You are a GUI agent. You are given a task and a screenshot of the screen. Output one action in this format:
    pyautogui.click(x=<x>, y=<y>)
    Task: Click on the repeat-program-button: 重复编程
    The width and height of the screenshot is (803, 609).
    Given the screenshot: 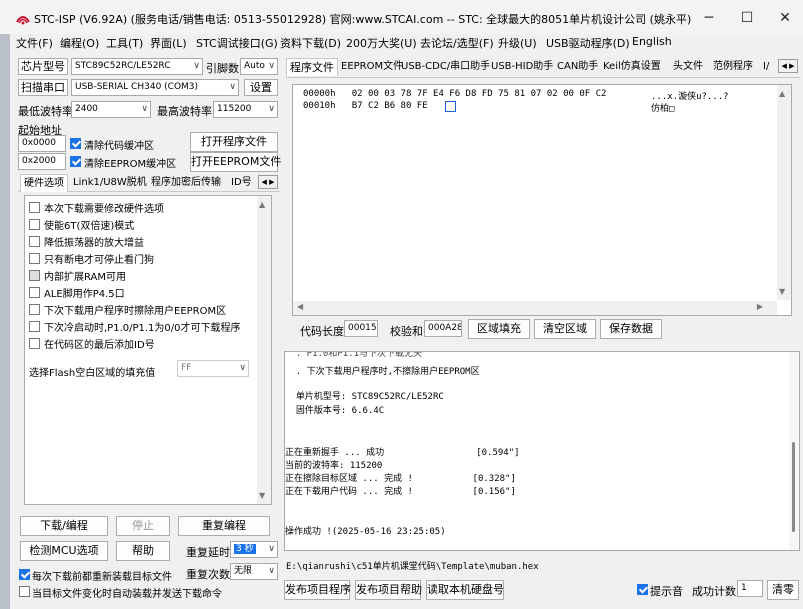 What is the action you would take?
    pyautogui.click(x=224, y=526)
    